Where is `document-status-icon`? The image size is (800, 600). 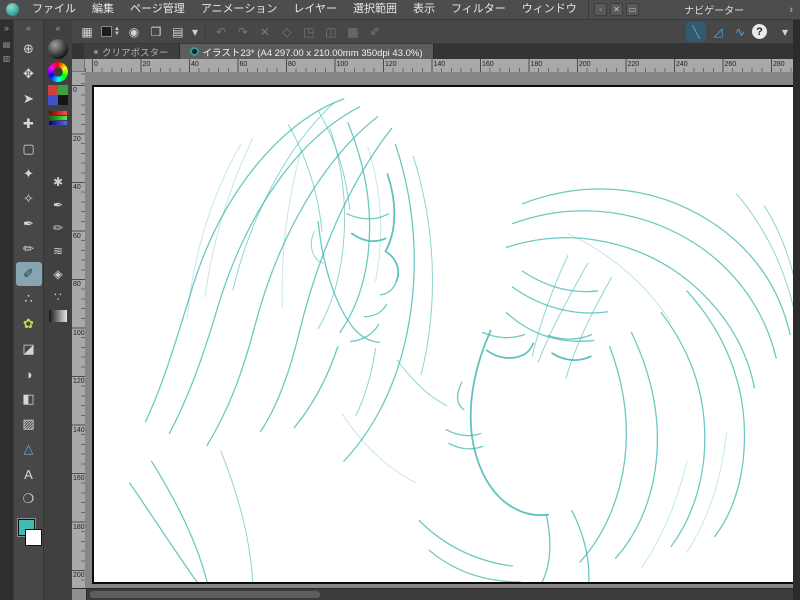
document-status-icon is located at coordinates (194, 51).